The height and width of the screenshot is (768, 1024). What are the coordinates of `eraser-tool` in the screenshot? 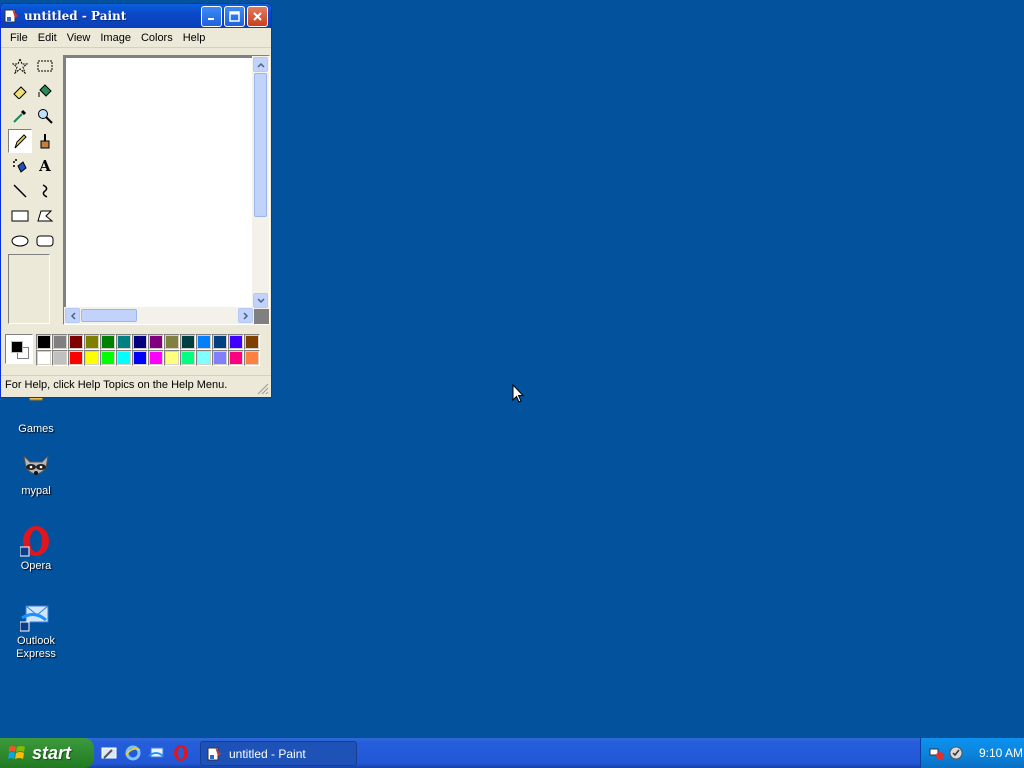 It's located at (20, 91).